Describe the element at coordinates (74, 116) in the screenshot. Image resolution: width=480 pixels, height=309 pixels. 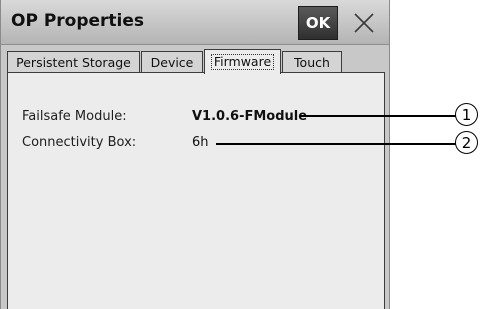
I see `failsafe-module-label: Failsafe Module:` at that location.